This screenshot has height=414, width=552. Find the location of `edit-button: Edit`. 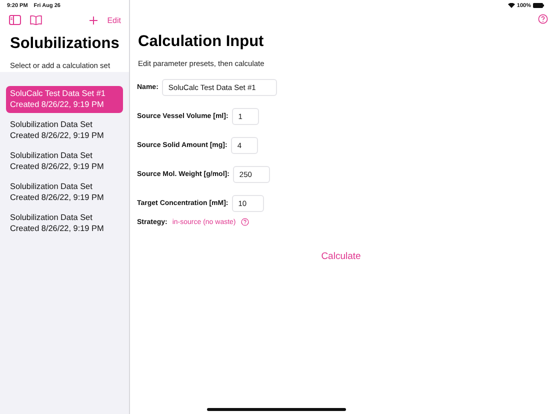

edit-button: Edit is located at coordinates (114, 20).